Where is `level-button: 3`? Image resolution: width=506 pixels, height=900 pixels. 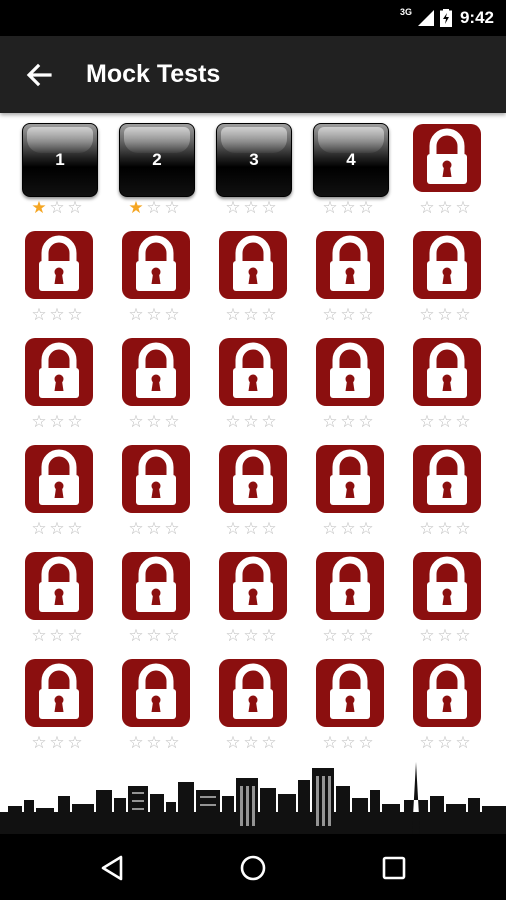 level-button: 3 is located at coordinates (254, 160).